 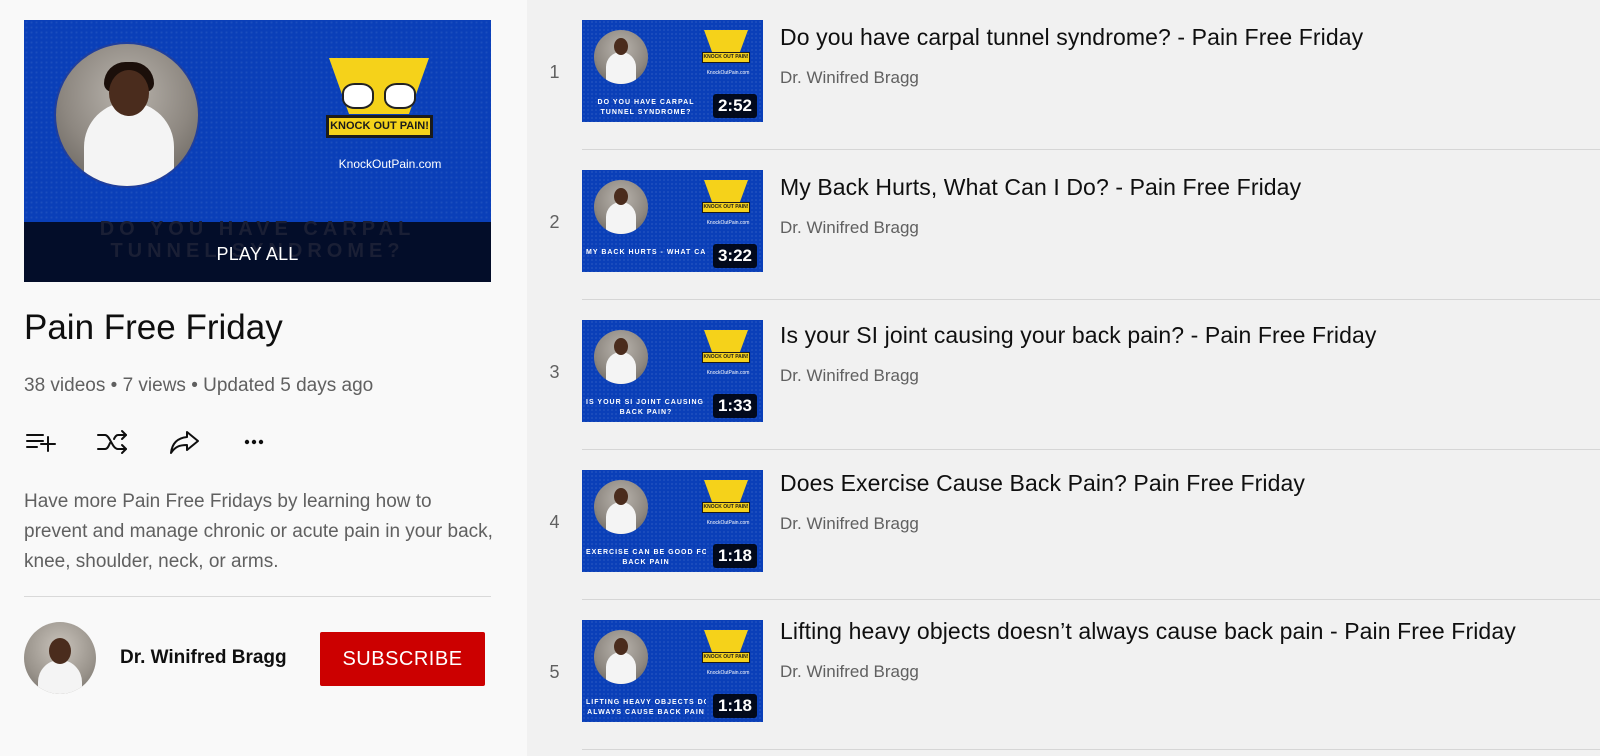 What do you see at coordinates (734, 256) in the screenshot?
I see `video-duration: 3:22` at bounding box center [734, 256].